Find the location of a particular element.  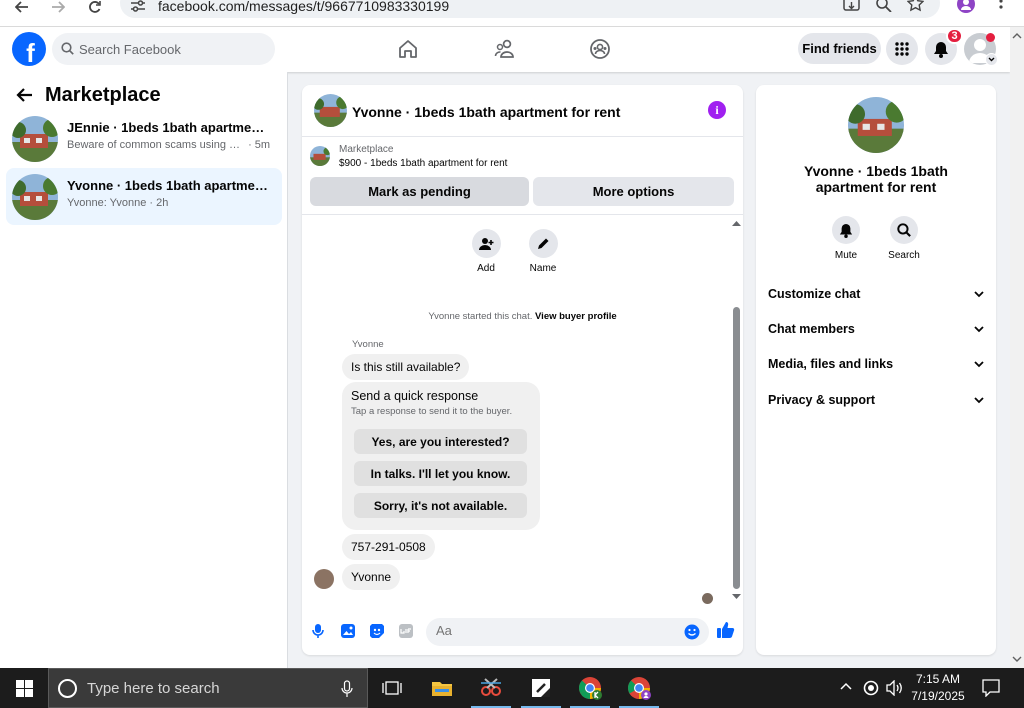

add-label: Add is located at coordinates (486, 268).